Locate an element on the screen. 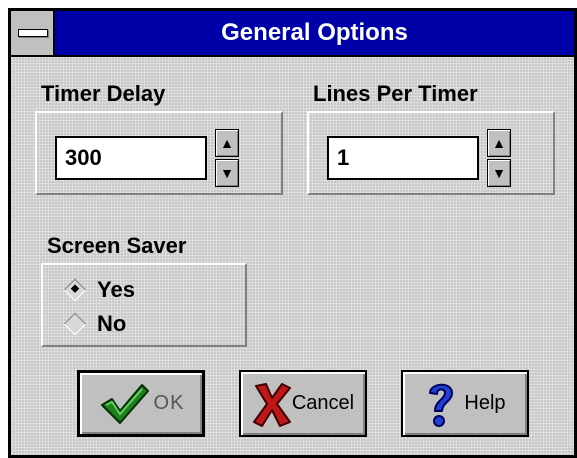 The width and height of the screenshot is (577, 458). timer-delay-up-button: ▲ is located at coordinates (227, 143).